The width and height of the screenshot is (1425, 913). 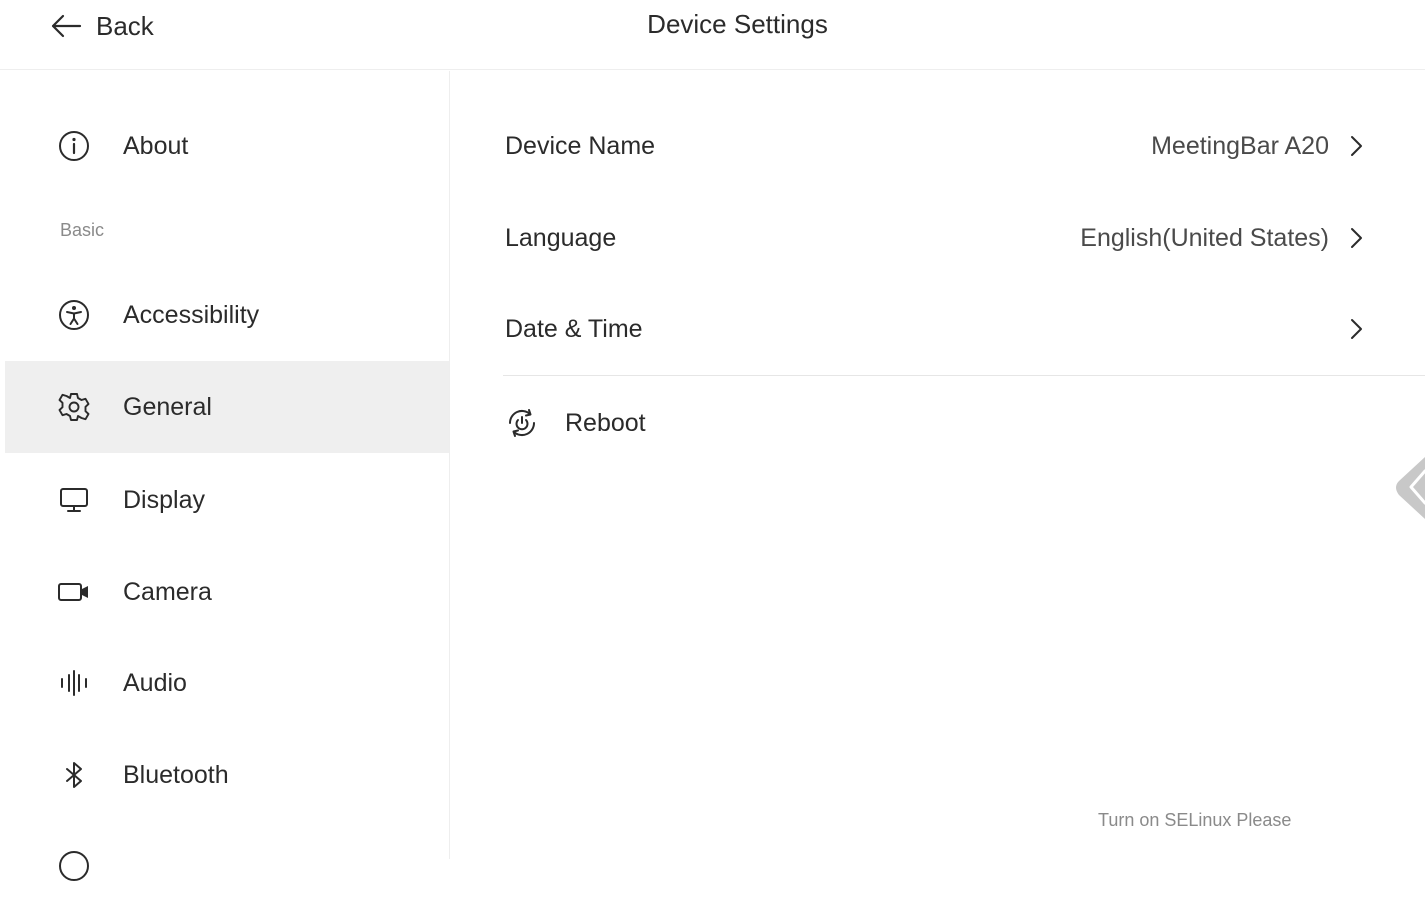 What do you see at coordinates (561, 237) in the screenshot?
I see `row-label: Language` at bounding box center [561, 237].